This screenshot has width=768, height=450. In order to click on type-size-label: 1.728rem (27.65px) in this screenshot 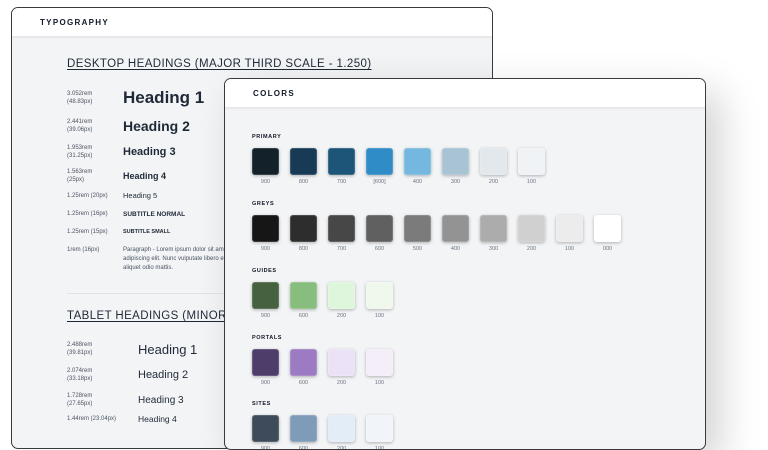, I will do `click(80, 400)`.